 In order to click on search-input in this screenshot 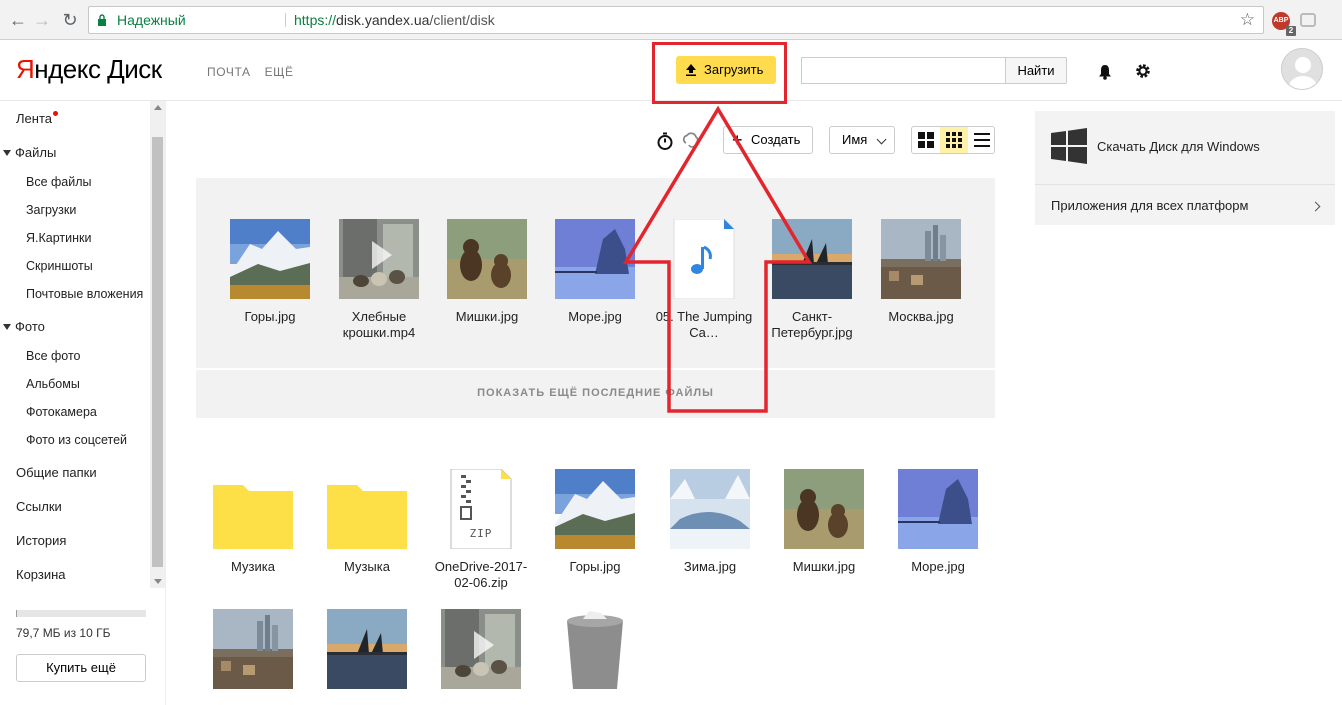, I will do `click(903, 70)`.